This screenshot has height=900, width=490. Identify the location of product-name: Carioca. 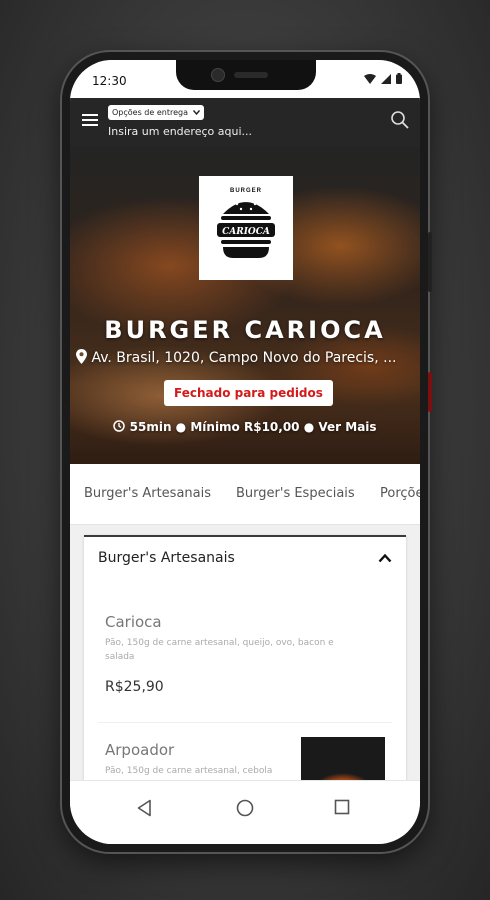
(133, 622).